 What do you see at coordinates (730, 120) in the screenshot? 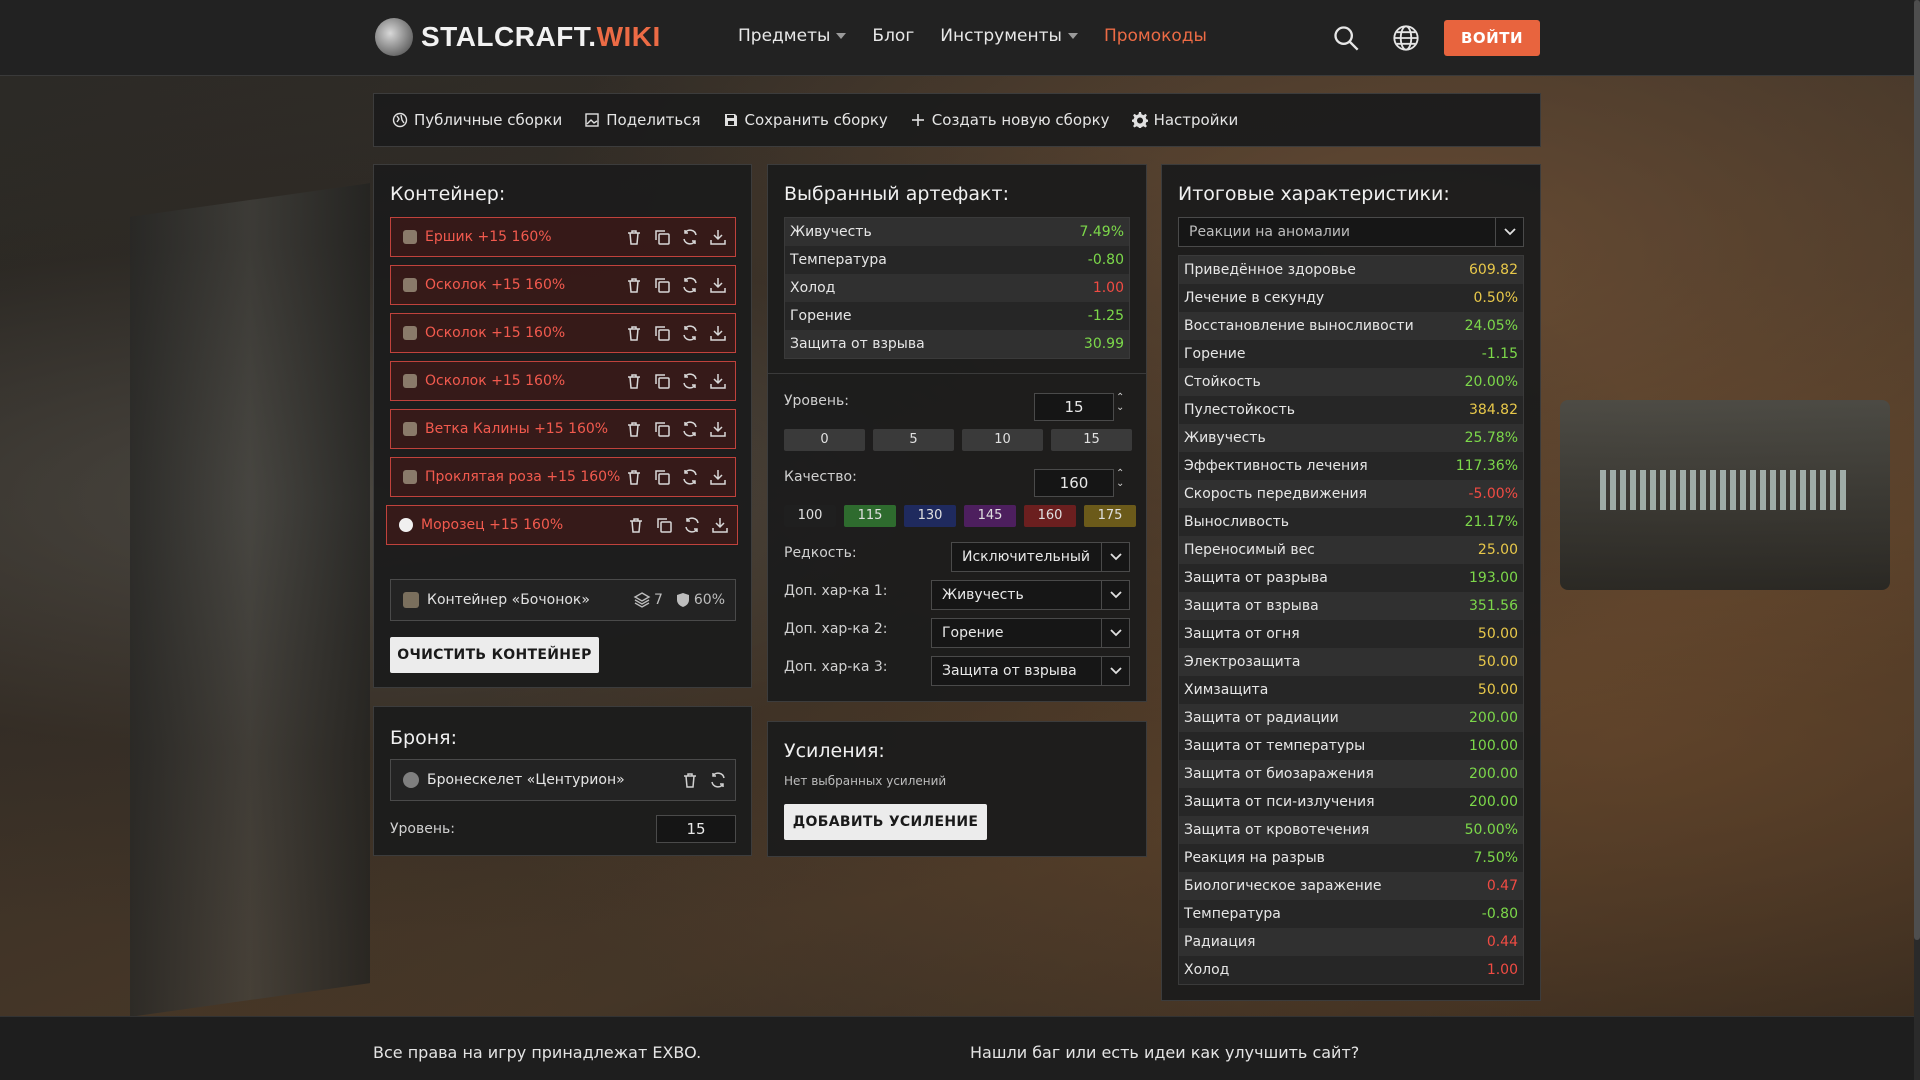
I see `save-icon` at bounding box center [730, 120].